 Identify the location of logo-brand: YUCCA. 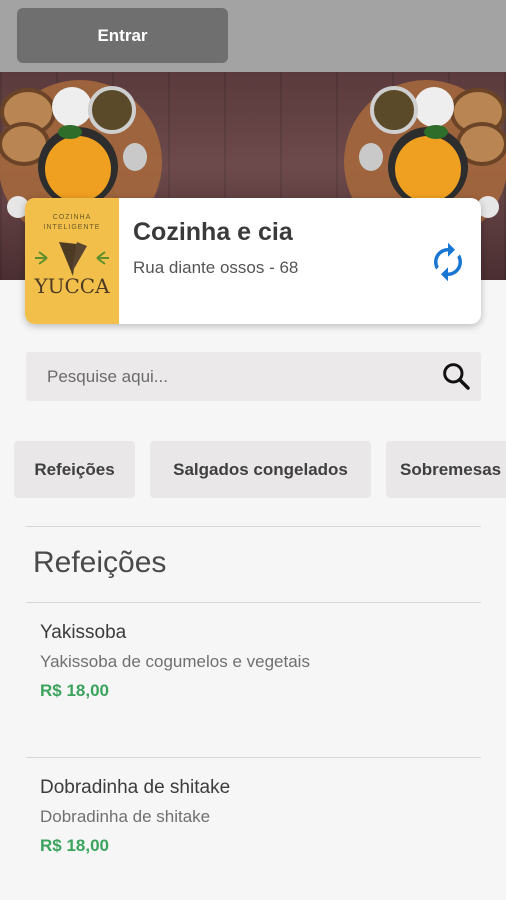
(72, 286).